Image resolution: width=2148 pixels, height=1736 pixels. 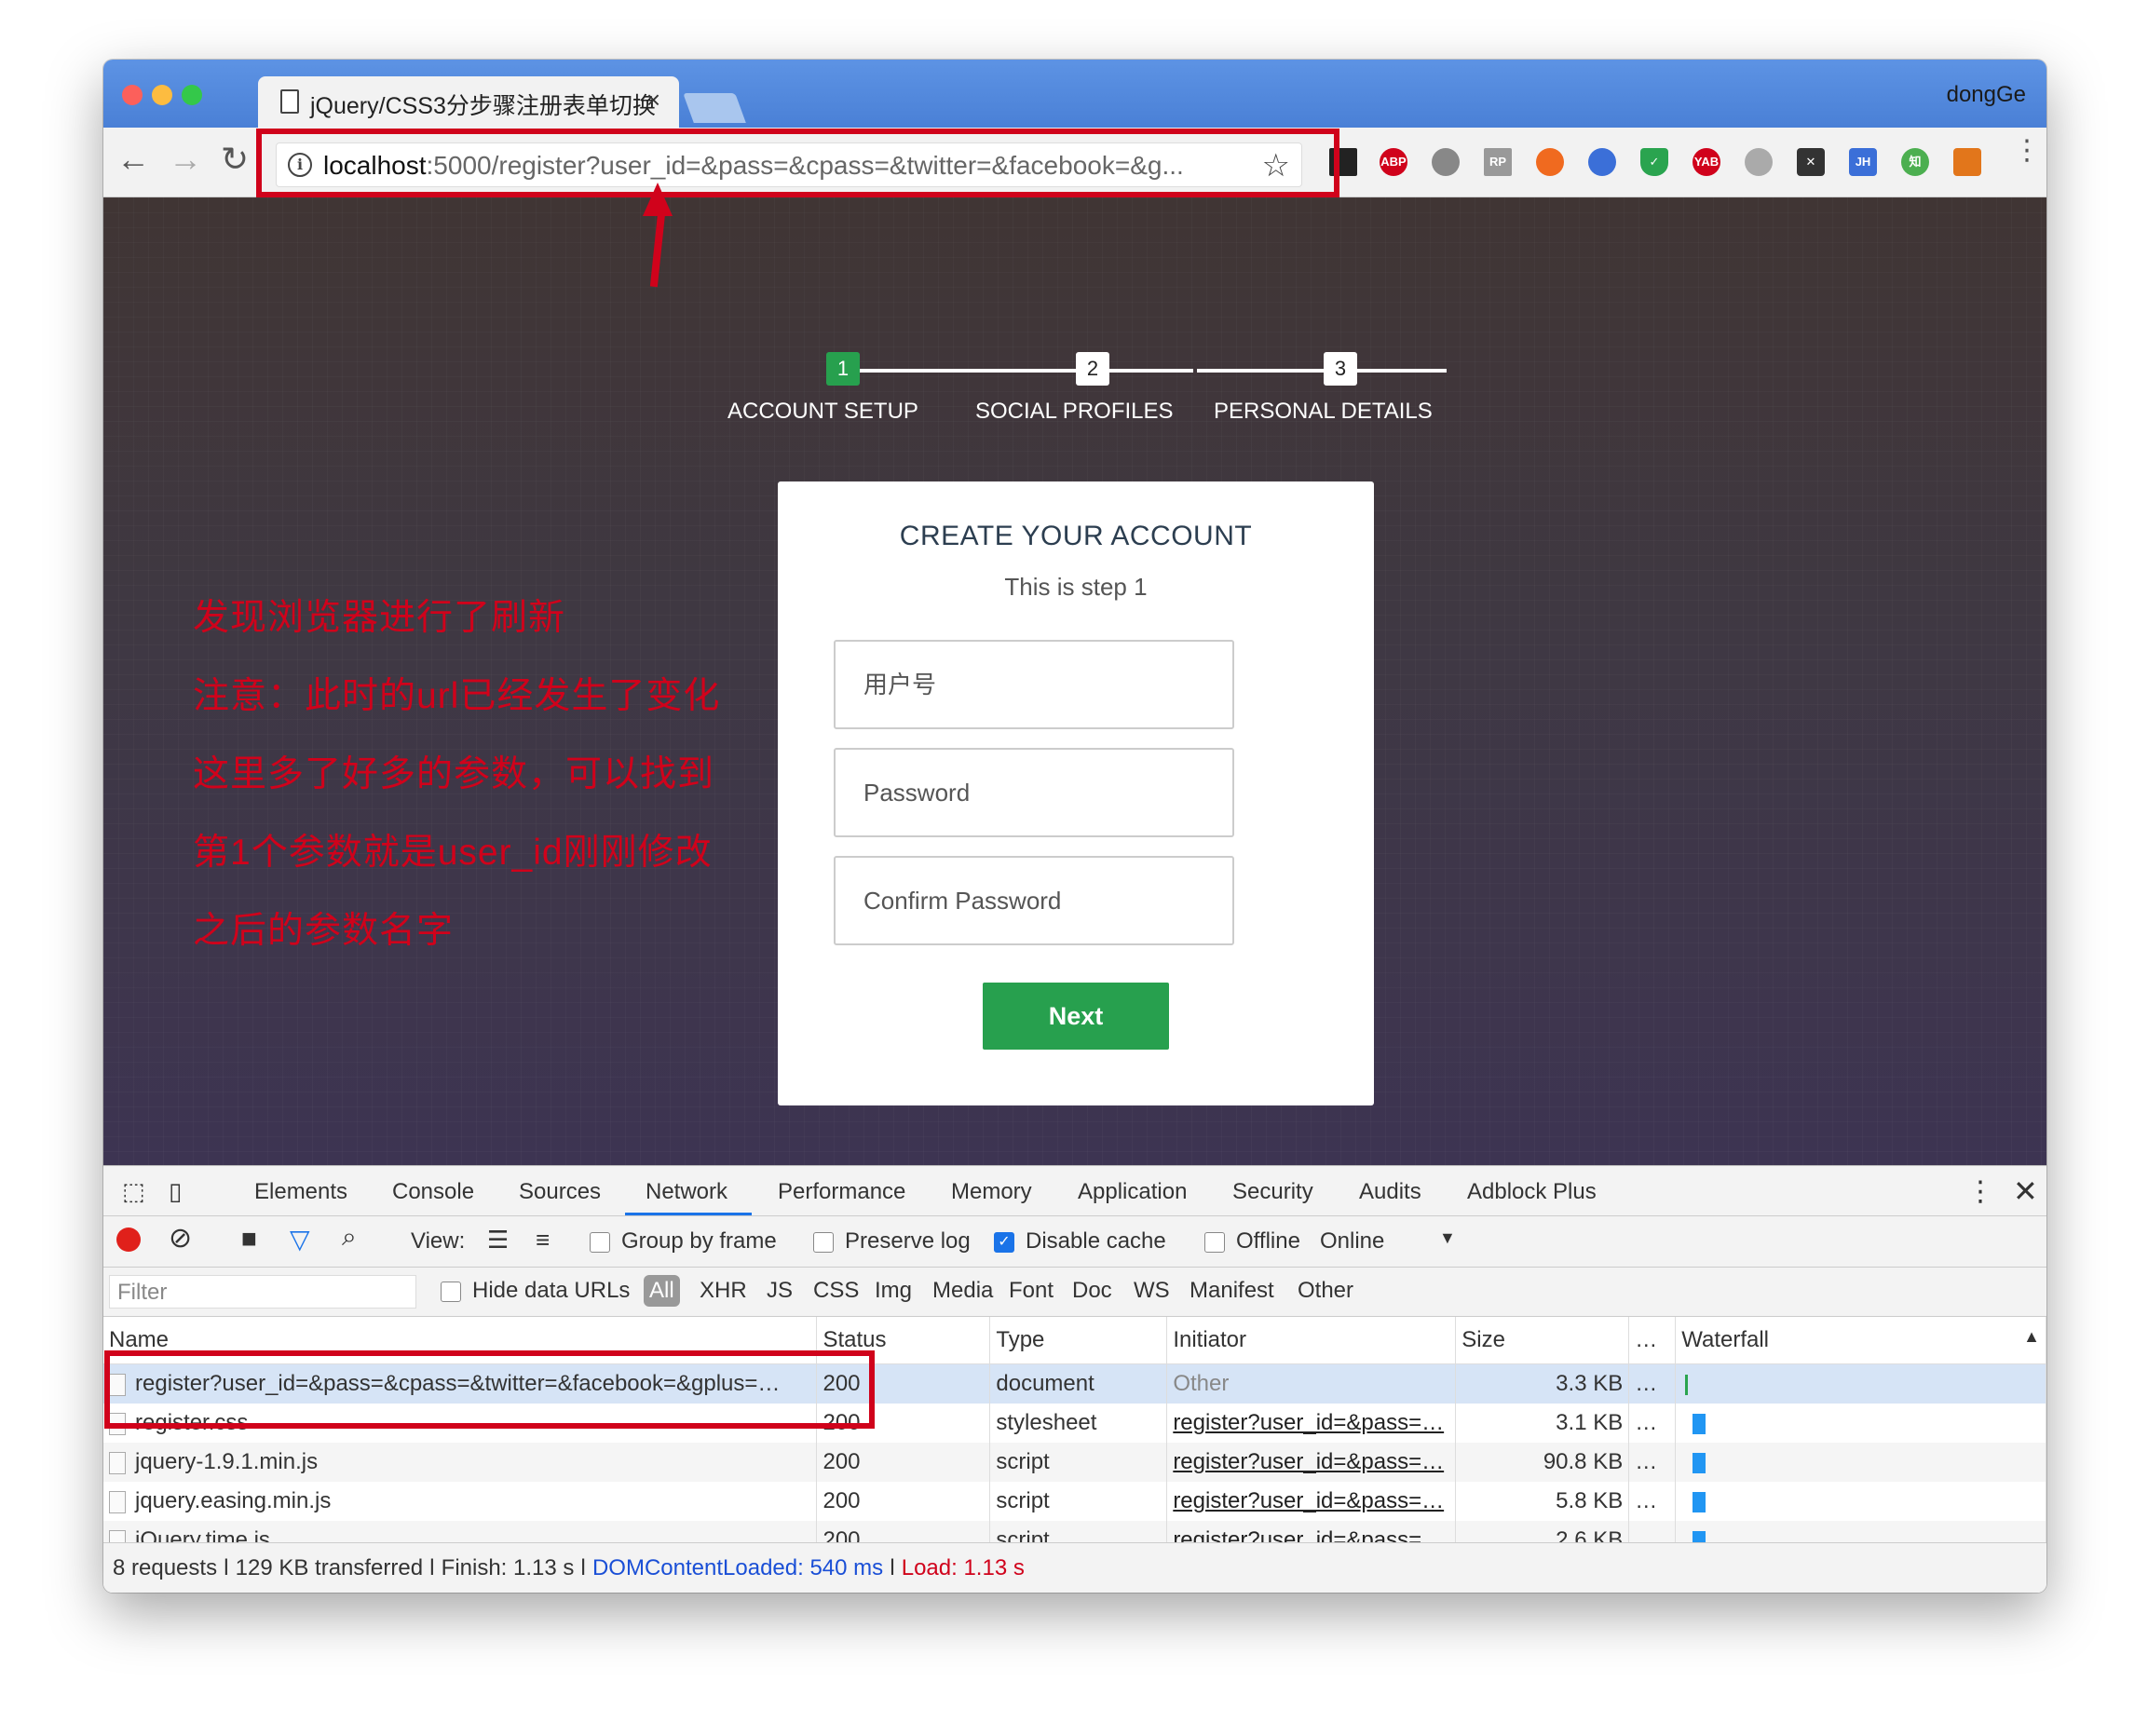 I want to click on offline-checkbox, so click(x=1215, y=1242).